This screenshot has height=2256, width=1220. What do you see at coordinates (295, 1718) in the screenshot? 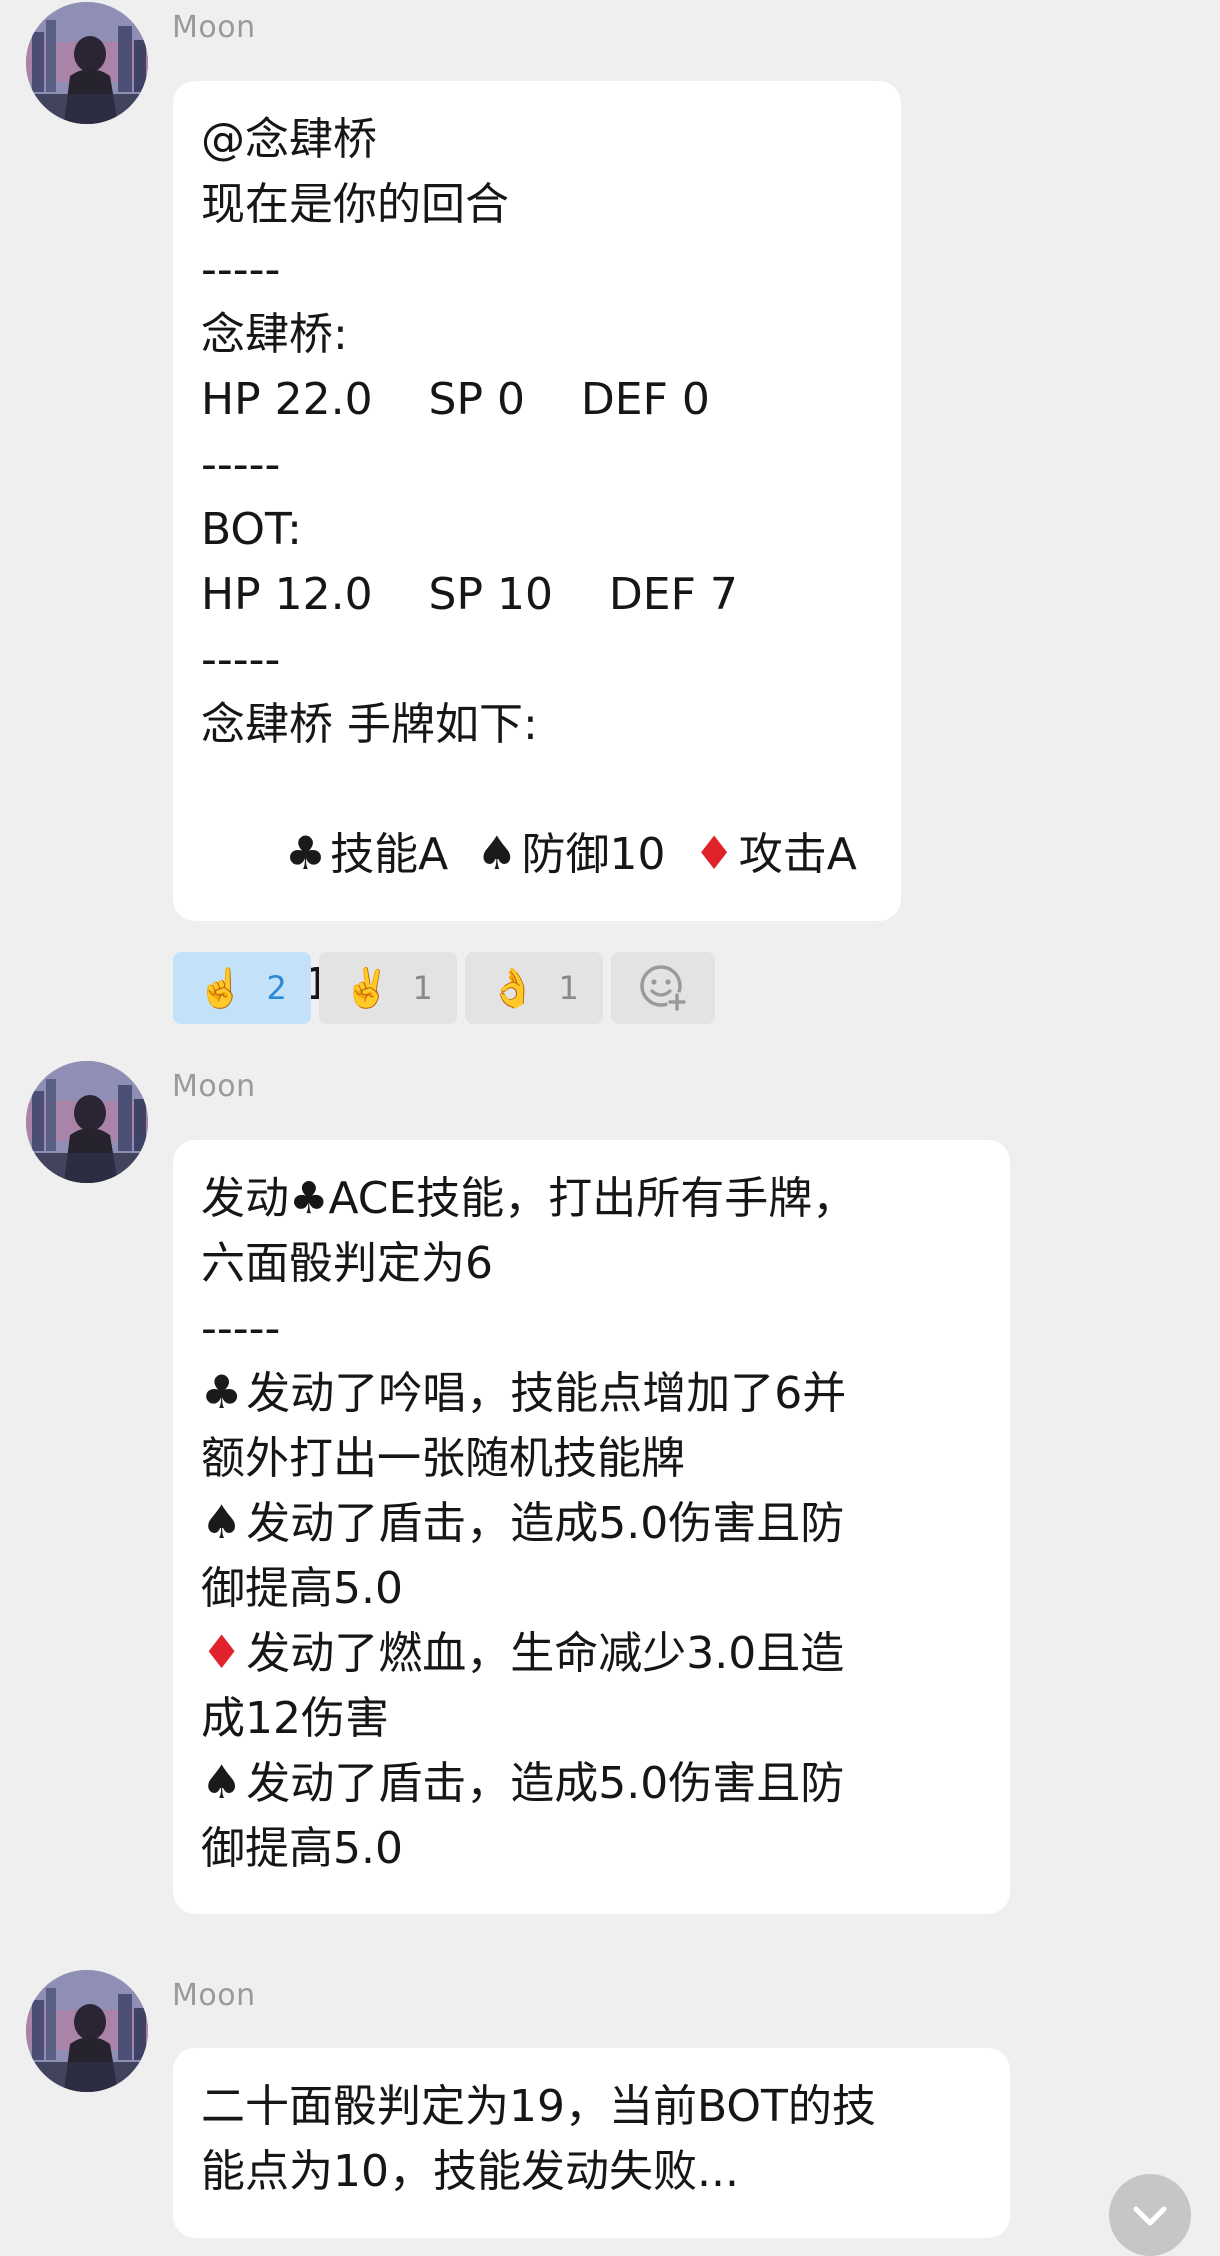
I see `message-line: 成12伤害` at bounding box center [295, 1718].